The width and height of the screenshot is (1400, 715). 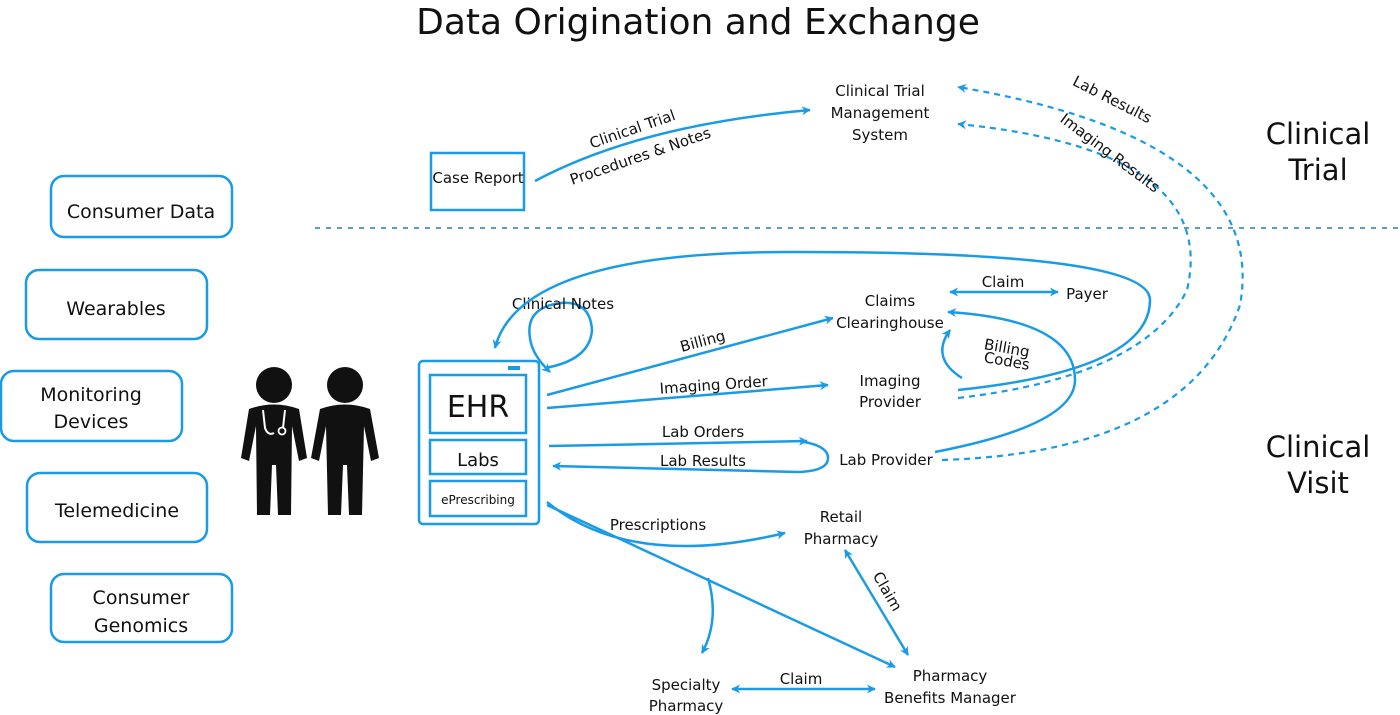 I want to click on edge-billing-codes, so click(x=952, y=354).